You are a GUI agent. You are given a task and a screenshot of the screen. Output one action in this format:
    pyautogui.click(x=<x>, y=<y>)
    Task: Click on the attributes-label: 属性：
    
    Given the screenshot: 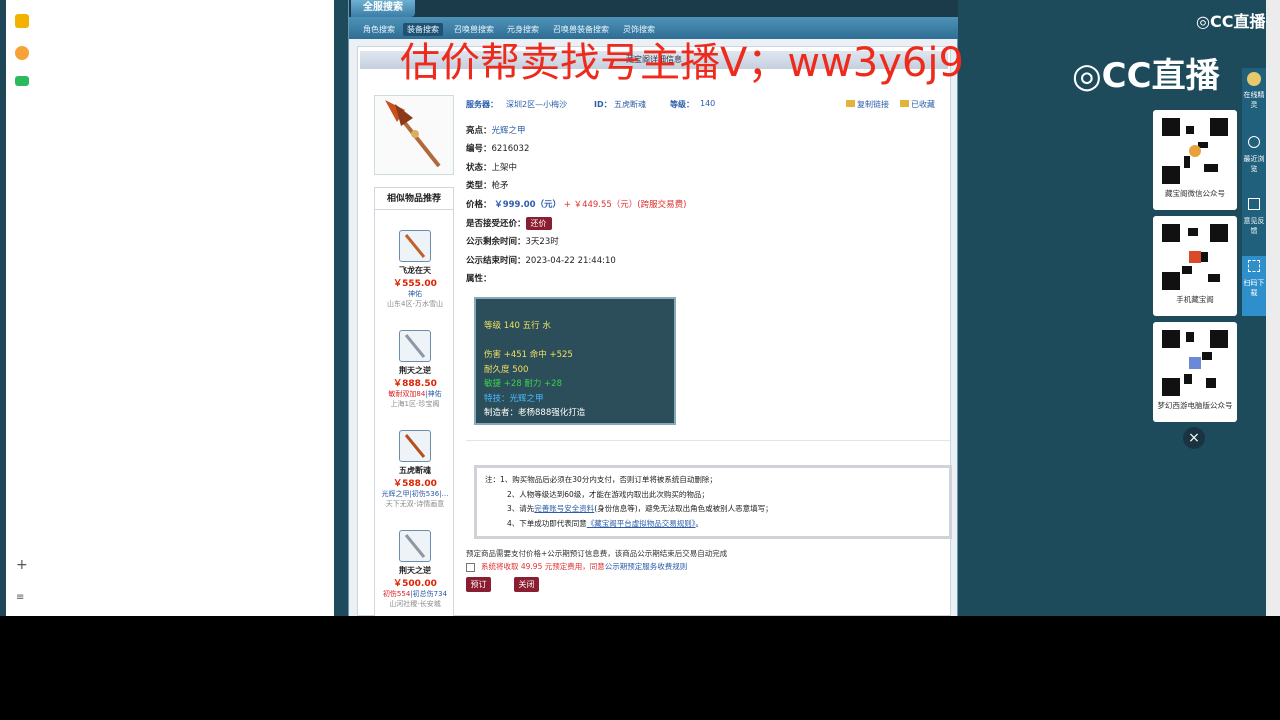 What is the action you would take?
    pyautogui.click(x=479, y=279)
    